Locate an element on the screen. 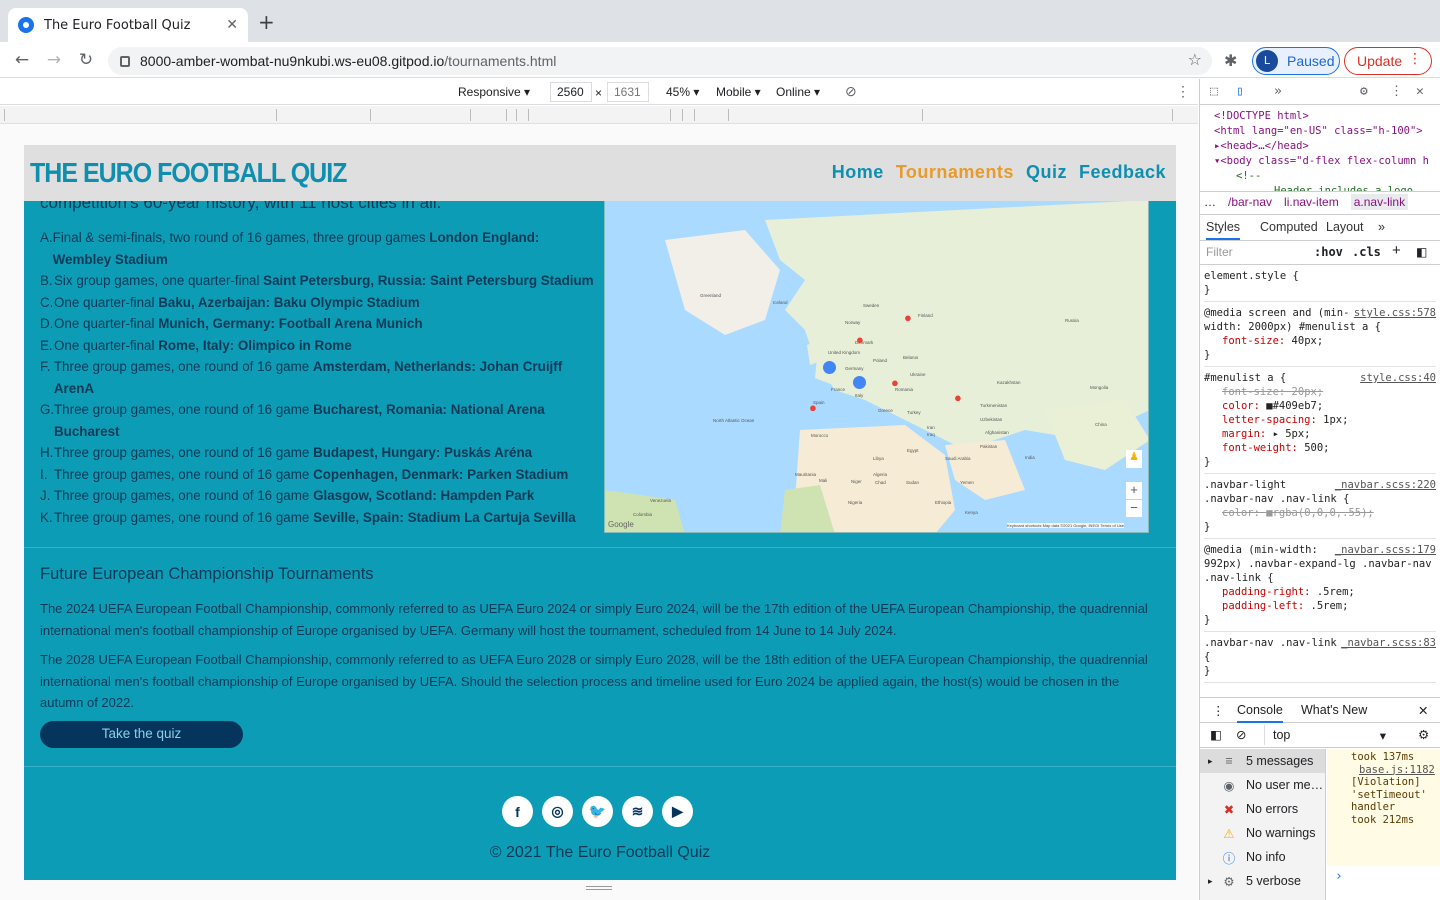  zoom-out-button: − is located at coordinates (1134, 508).